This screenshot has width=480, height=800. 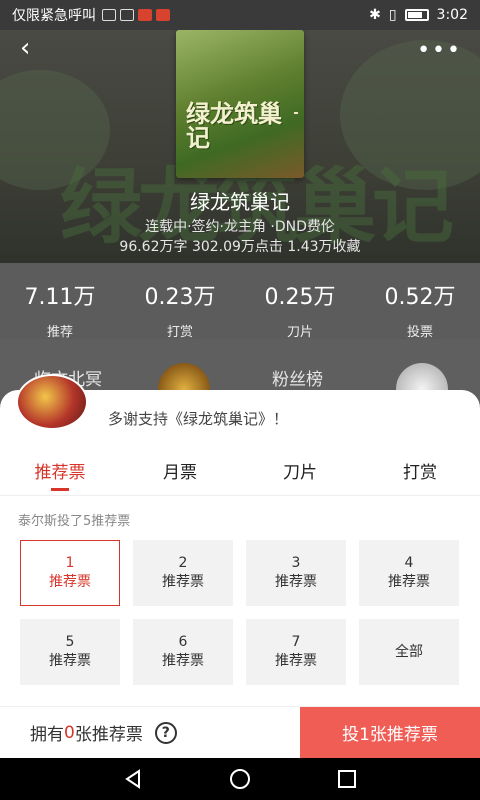 What do you see at coordinates (183, 642) in the screenshot?
I see `option-count: 6` at bounding box center [183, 642].